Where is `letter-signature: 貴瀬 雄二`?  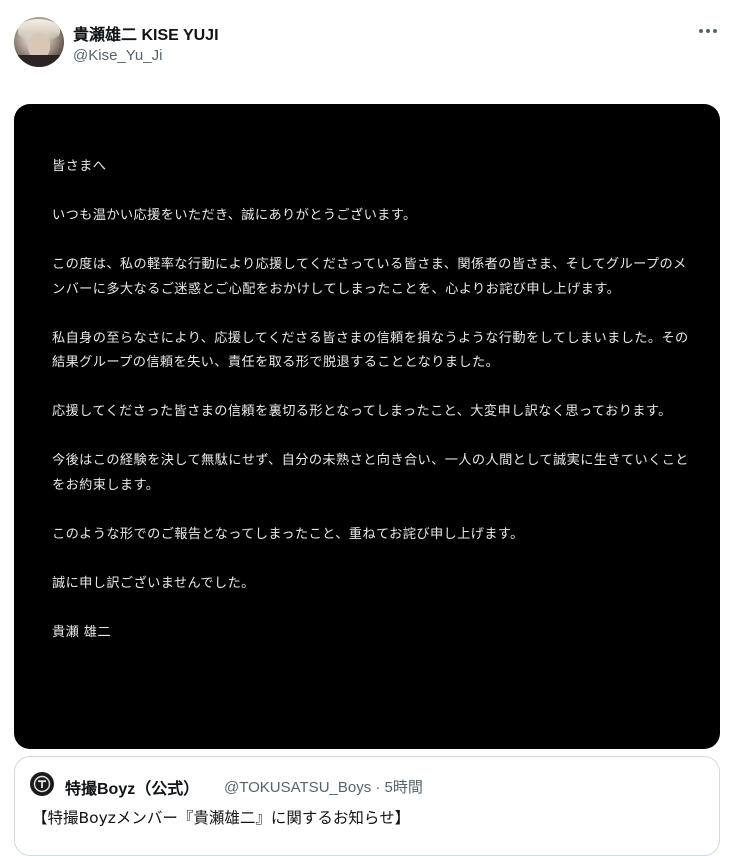
letter-signature: 貴瀬 雄二 is located at coordinates (81, 632).